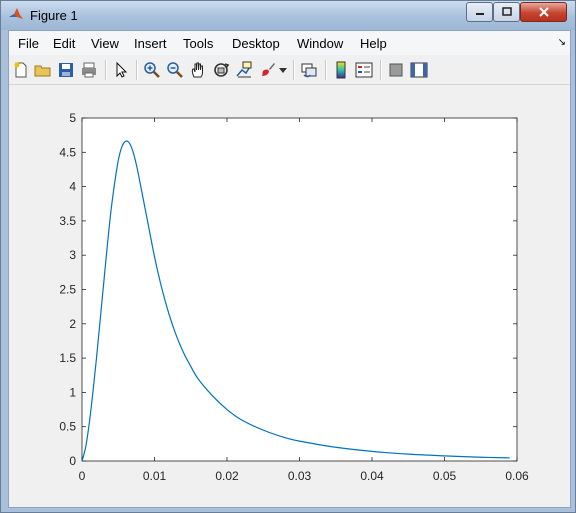 This screenshot has height=513, width=576. What do you see at coordinates (66, 70) in the screenshot?
I see `save-icon` at bounding box center [66, 70].